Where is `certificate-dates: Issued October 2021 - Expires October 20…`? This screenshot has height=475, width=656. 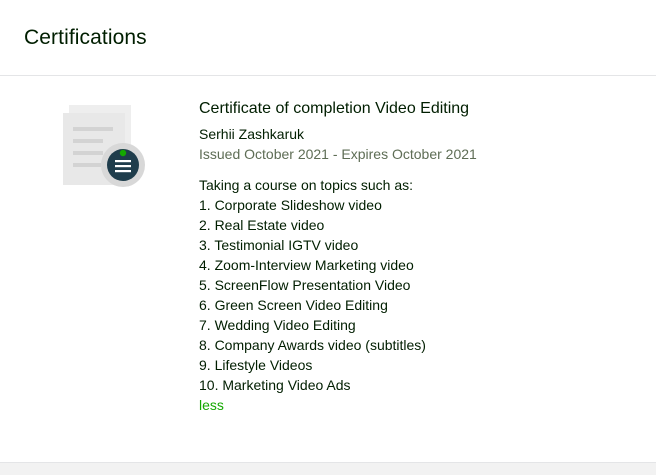
certificate-dates: Issued October 2021 - Expires October 20… is located at coordinates (338, 154).